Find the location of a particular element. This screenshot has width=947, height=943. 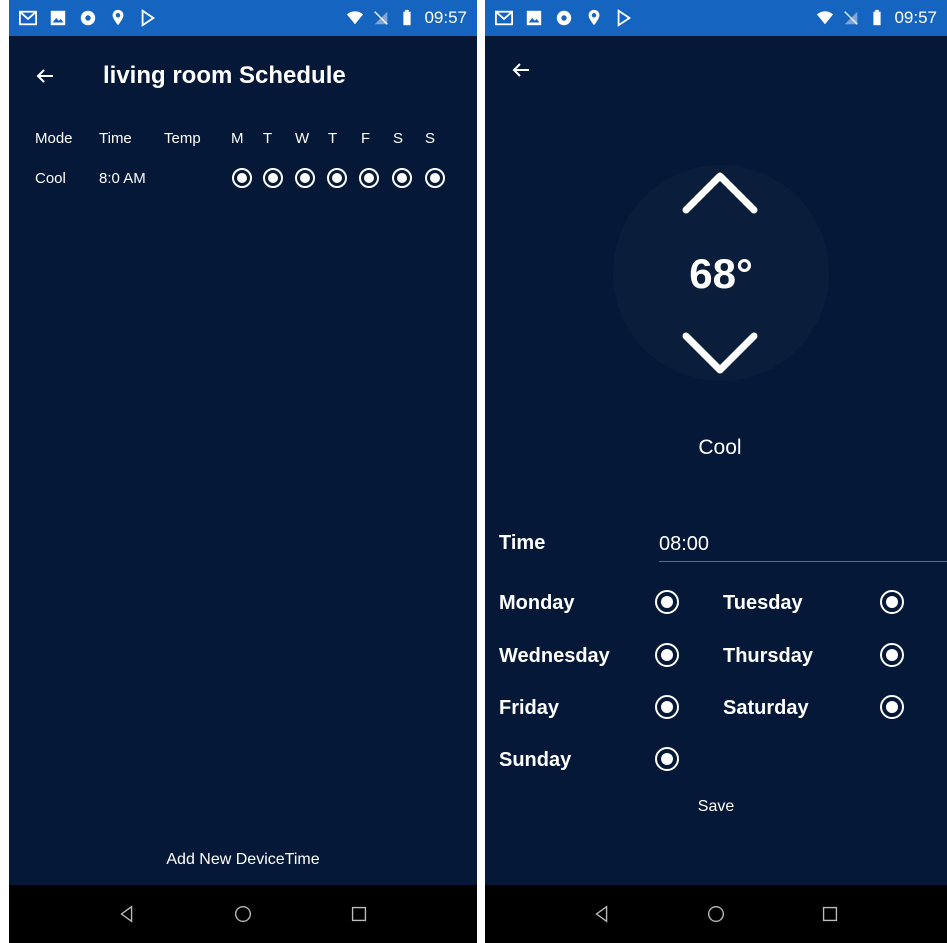

header-temp: Temp is located at coordinates (182, 138).